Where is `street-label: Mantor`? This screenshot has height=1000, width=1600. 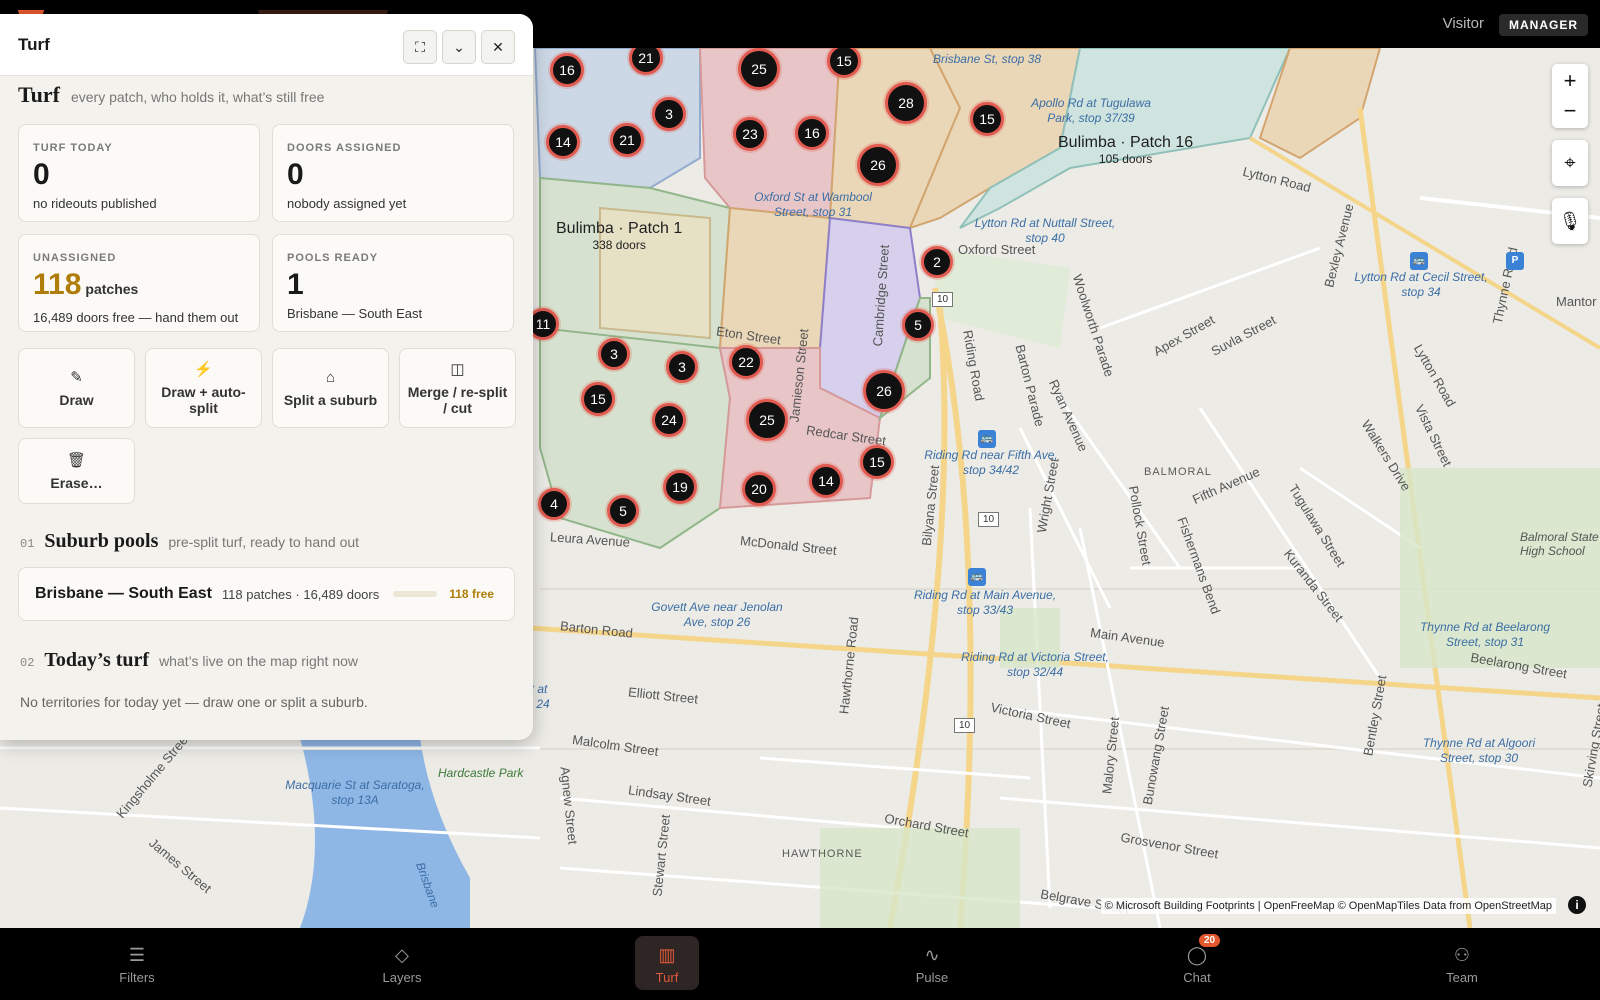 street-label: Mantor is located at coordinates (1576, 301).